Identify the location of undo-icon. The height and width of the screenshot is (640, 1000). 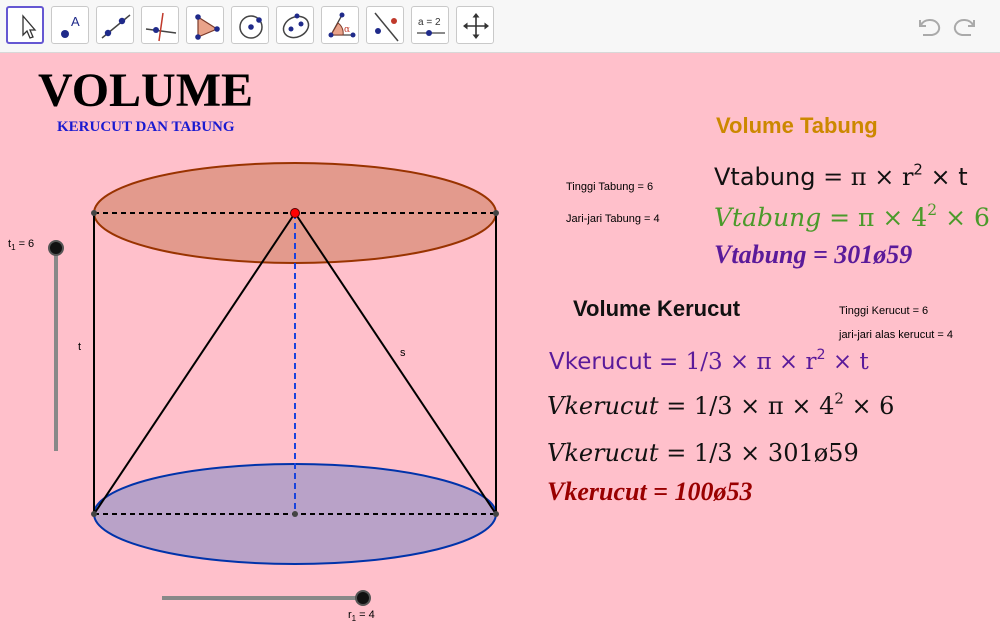
(929, 26).